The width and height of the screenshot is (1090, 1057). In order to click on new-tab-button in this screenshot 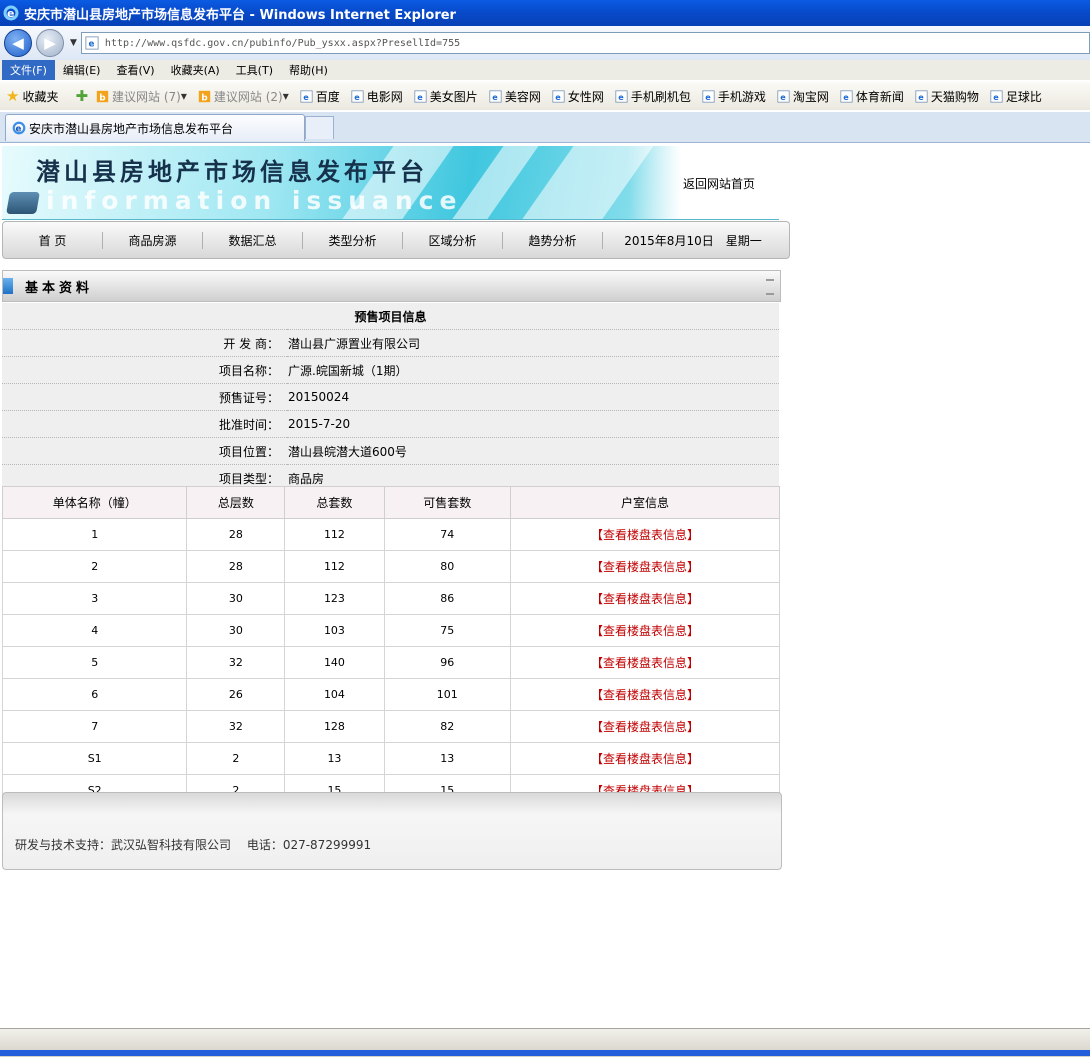, I will do `click(319, 127)`.